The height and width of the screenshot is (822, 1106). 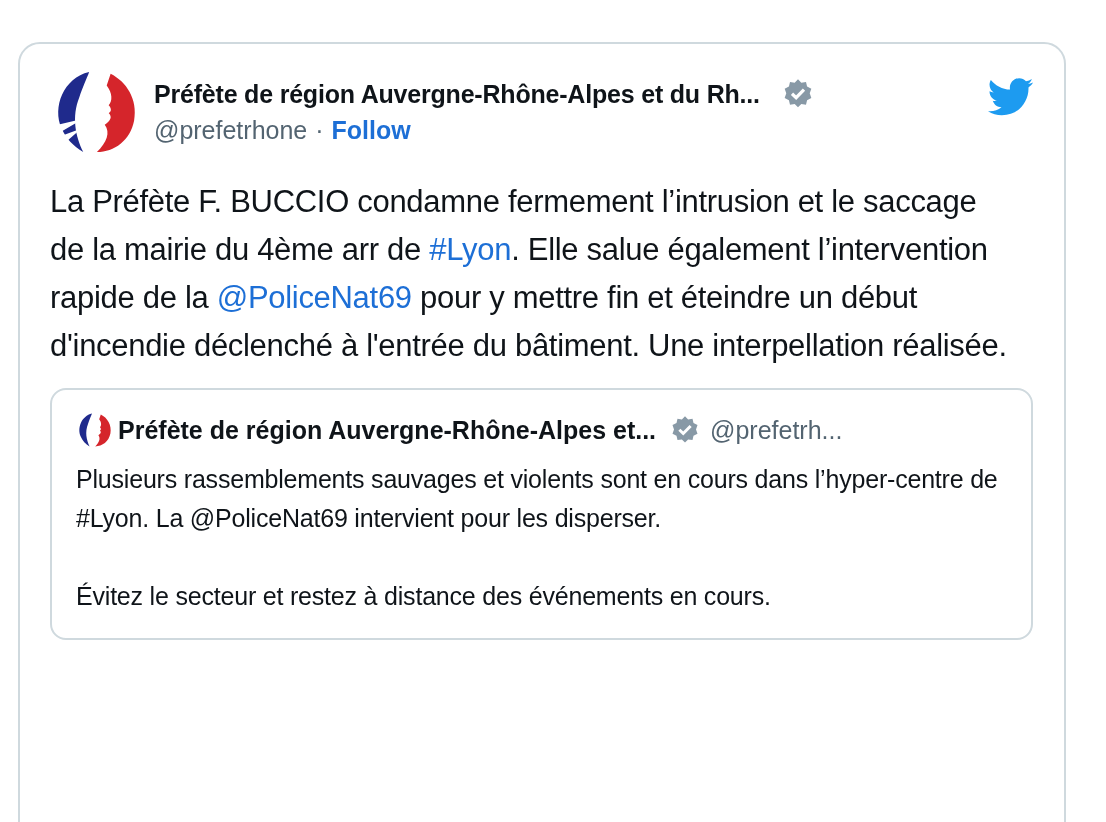 I want to click on quoted-text: Plusieurs rassemblements sauvages et violents sont en cours dans l’hyper-centre de #Lyon. La @PoliceNat69 intervient pour les disperser., so click(x=537, y=499).